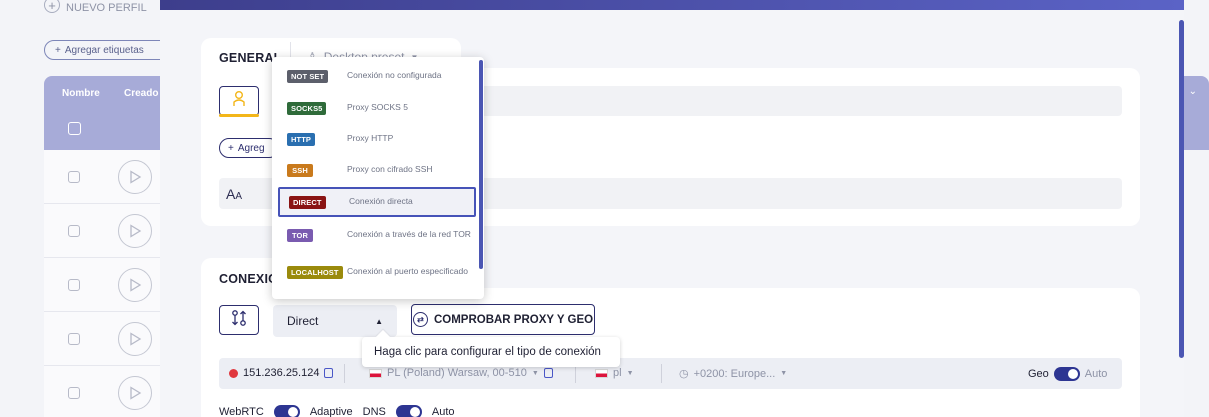 This screenshot has width=1209, height=417. I want to click on new-profile-label: NUEVO PERFIL, so click(106, 8).